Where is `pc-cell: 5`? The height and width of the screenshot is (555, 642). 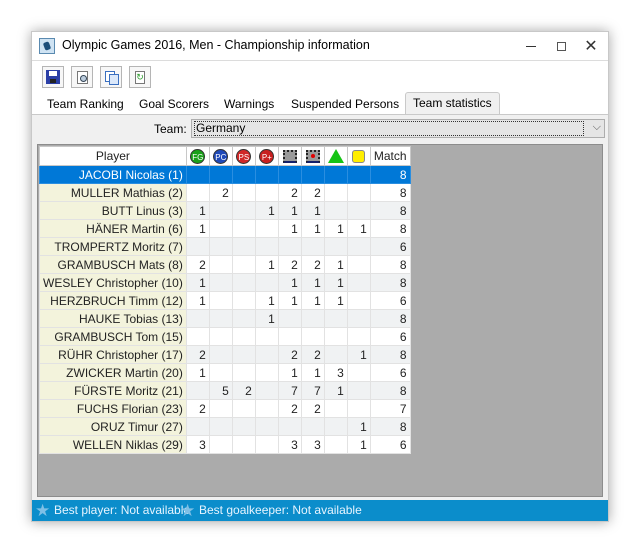
pc-cell: 5 is located at coordinates (220, 390).